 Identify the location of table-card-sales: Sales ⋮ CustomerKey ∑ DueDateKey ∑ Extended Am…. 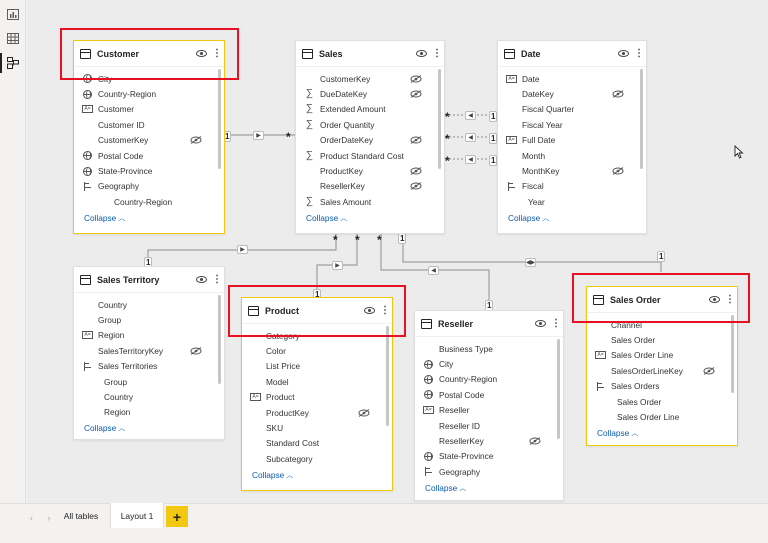
(370, 137).